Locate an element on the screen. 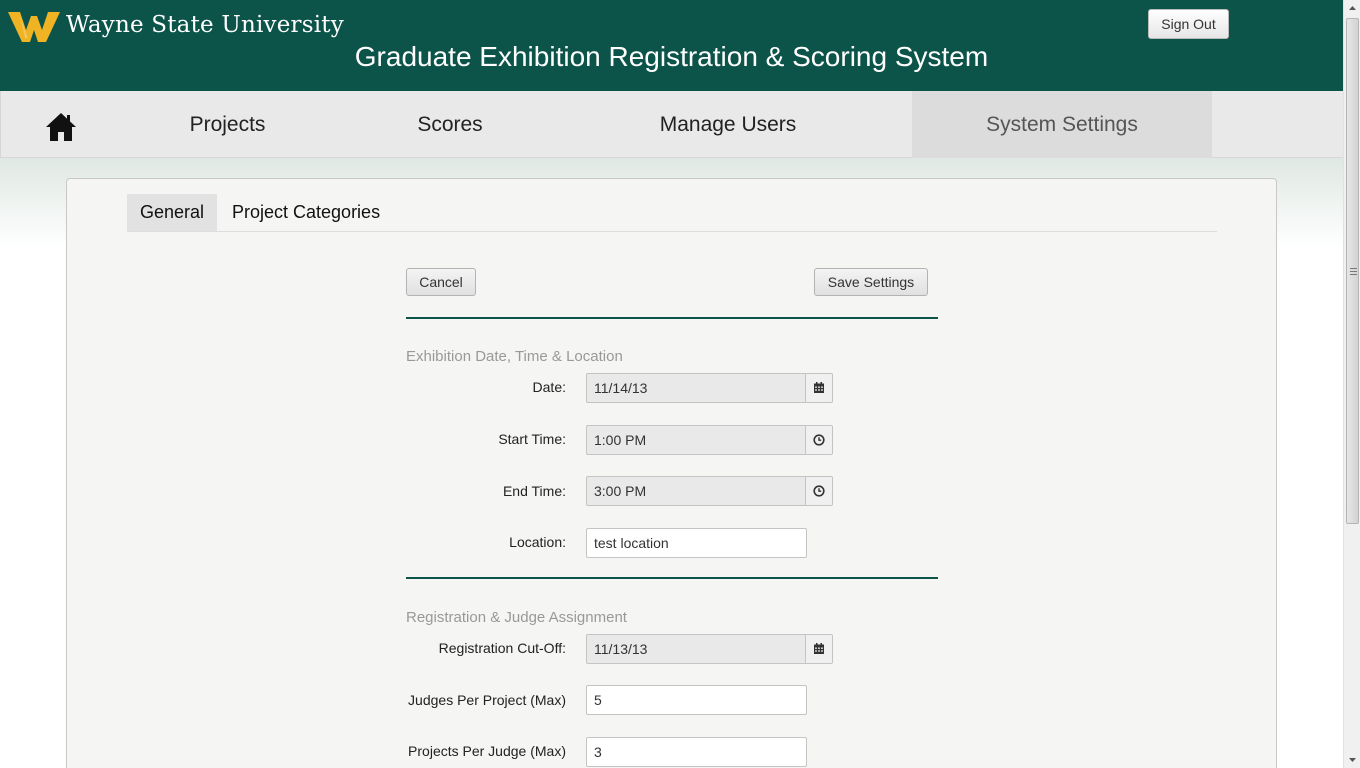 The height and width of the screenshot is (768, 1360). nav-manage-users: Manage Users is located at coordinates (728, 124).